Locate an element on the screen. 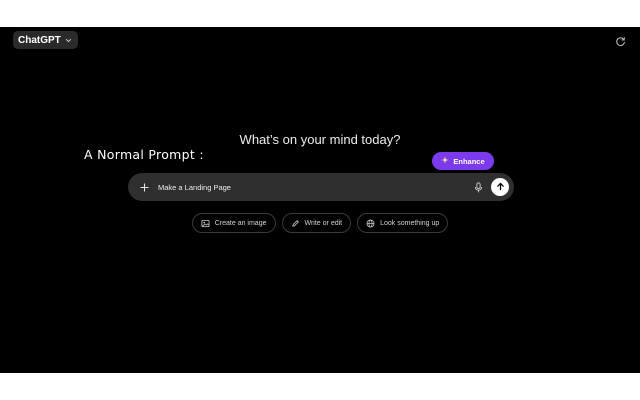  enhance-button: Enhance is located at coordinates (463, 161).